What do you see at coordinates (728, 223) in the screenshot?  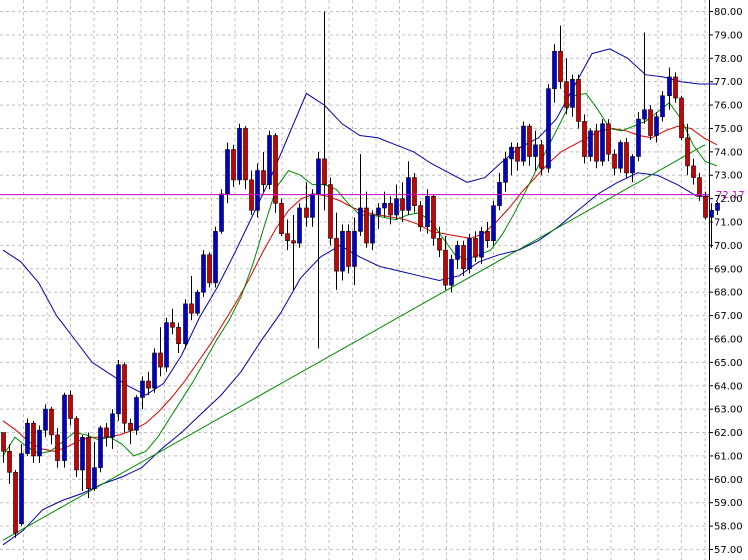 I see `y-tick-label: 71.00` at bounding box center [728, 223].